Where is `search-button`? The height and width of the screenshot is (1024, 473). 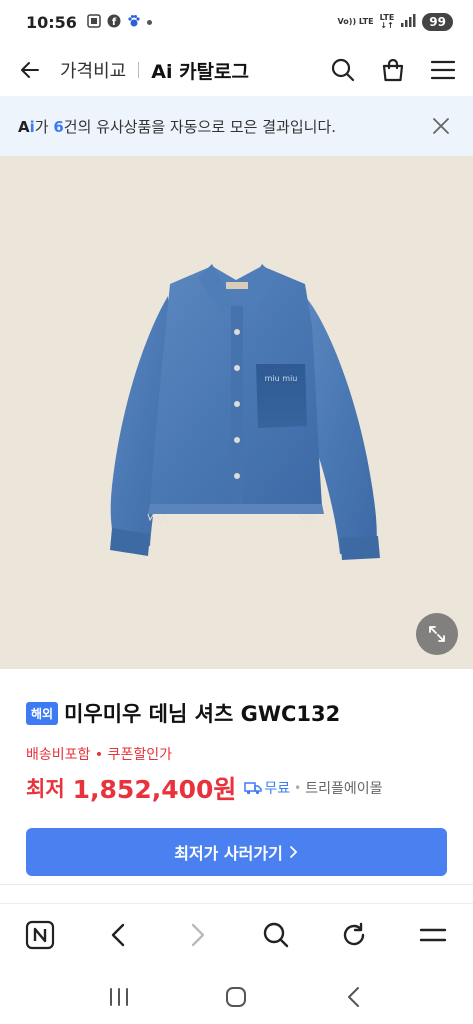
search-button is located at coordinates (343, 70).